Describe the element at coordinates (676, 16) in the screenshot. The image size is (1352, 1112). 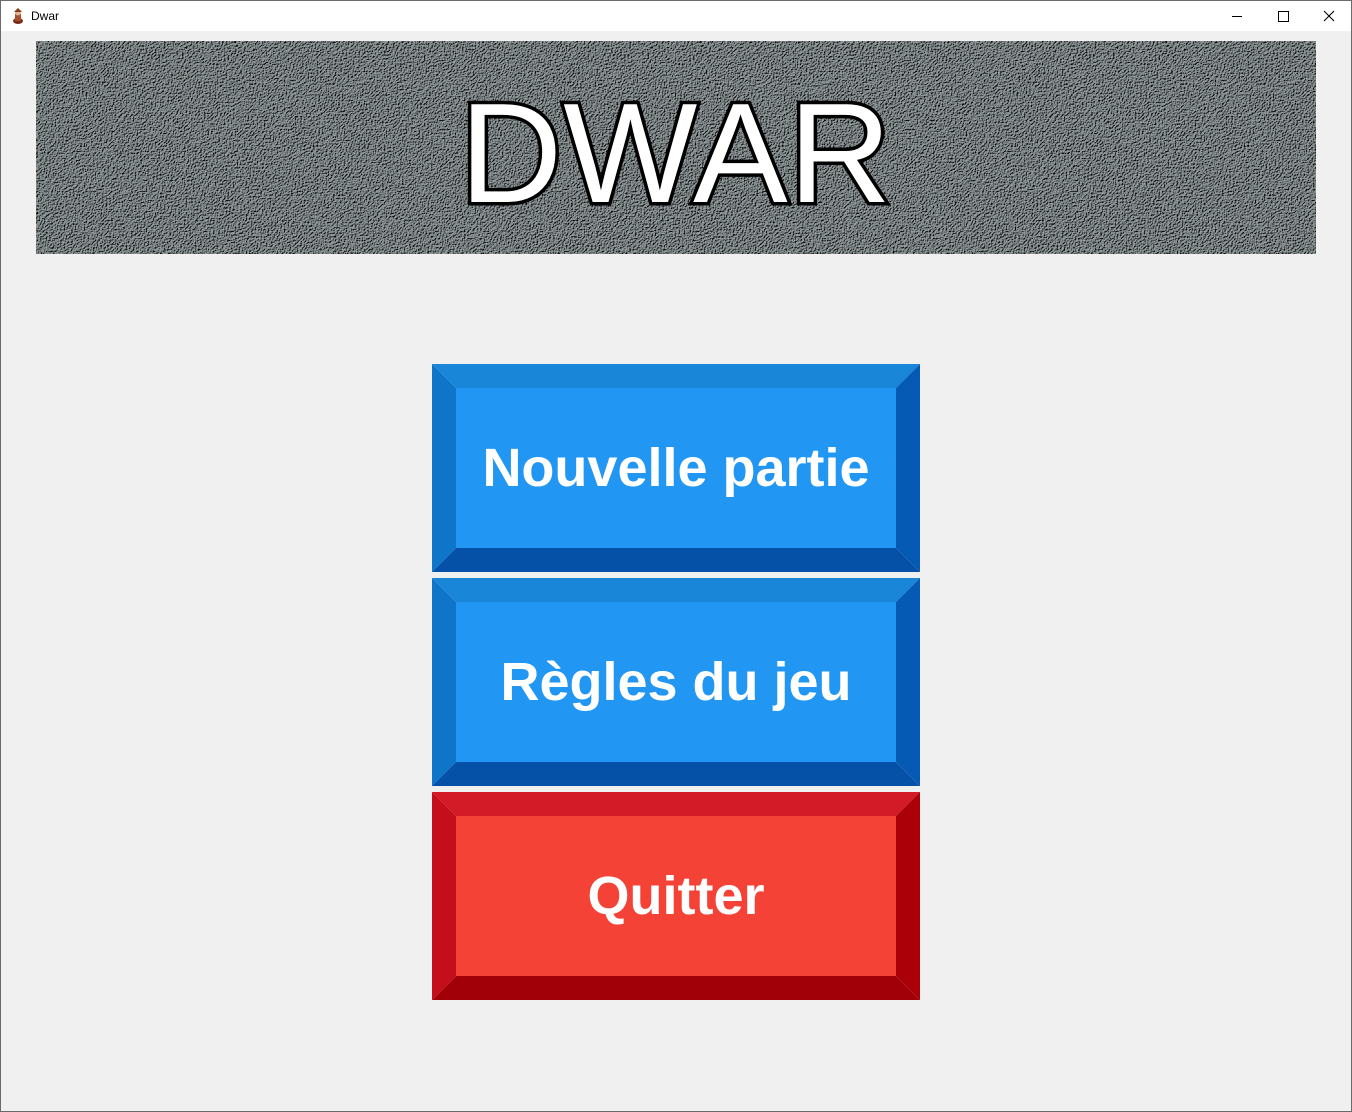
I see `title-bar: Dwar` at that location.